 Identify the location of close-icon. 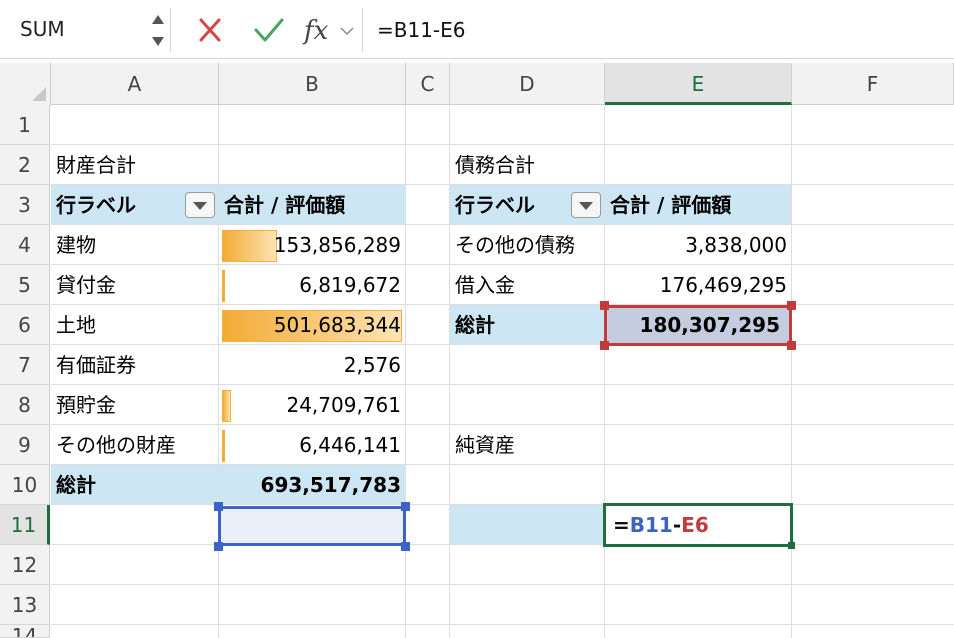
(210, 30).